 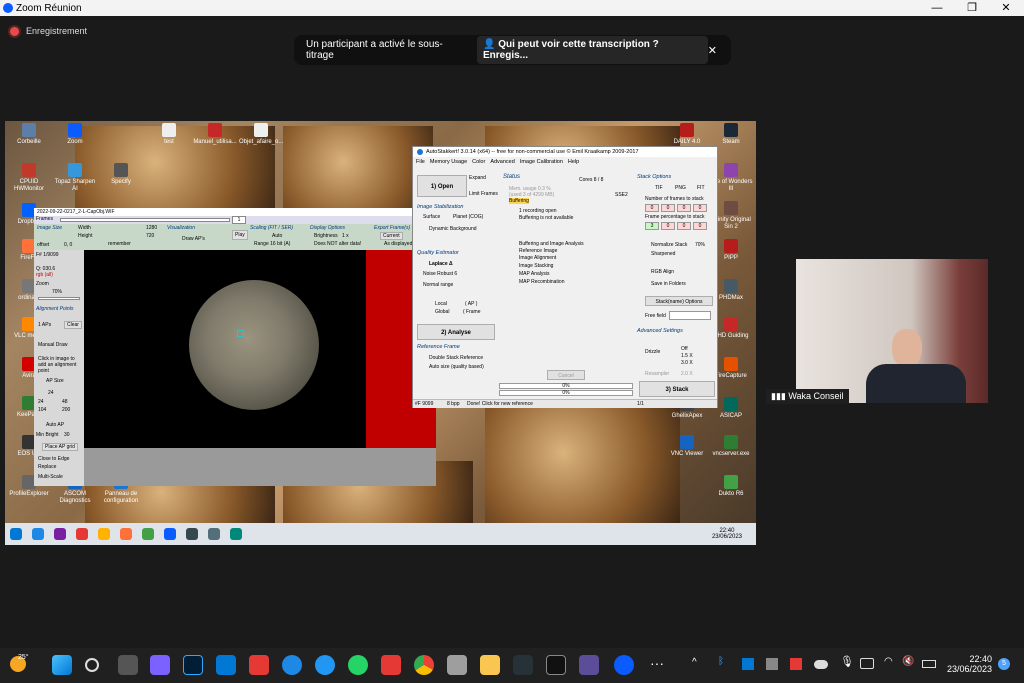 I want to click on analyse-button: 2) Analyse, so click(x=456, y=332).